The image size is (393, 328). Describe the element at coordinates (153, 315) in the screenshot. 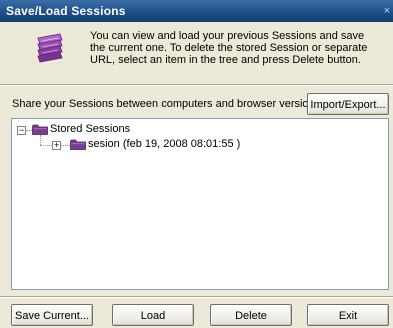

I see `load-button: Load` at that location.